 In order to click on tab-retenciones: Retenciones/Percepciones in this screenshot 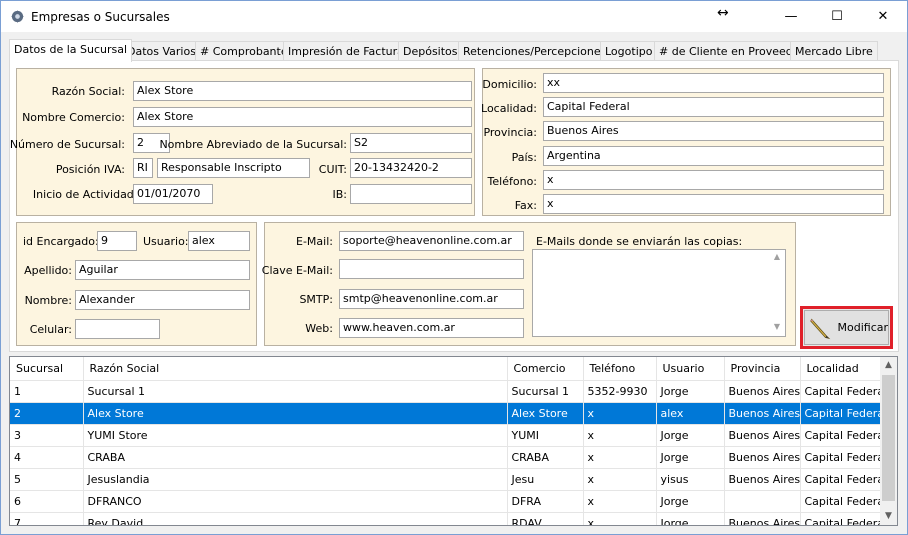, I will do `click(535, 51)`.